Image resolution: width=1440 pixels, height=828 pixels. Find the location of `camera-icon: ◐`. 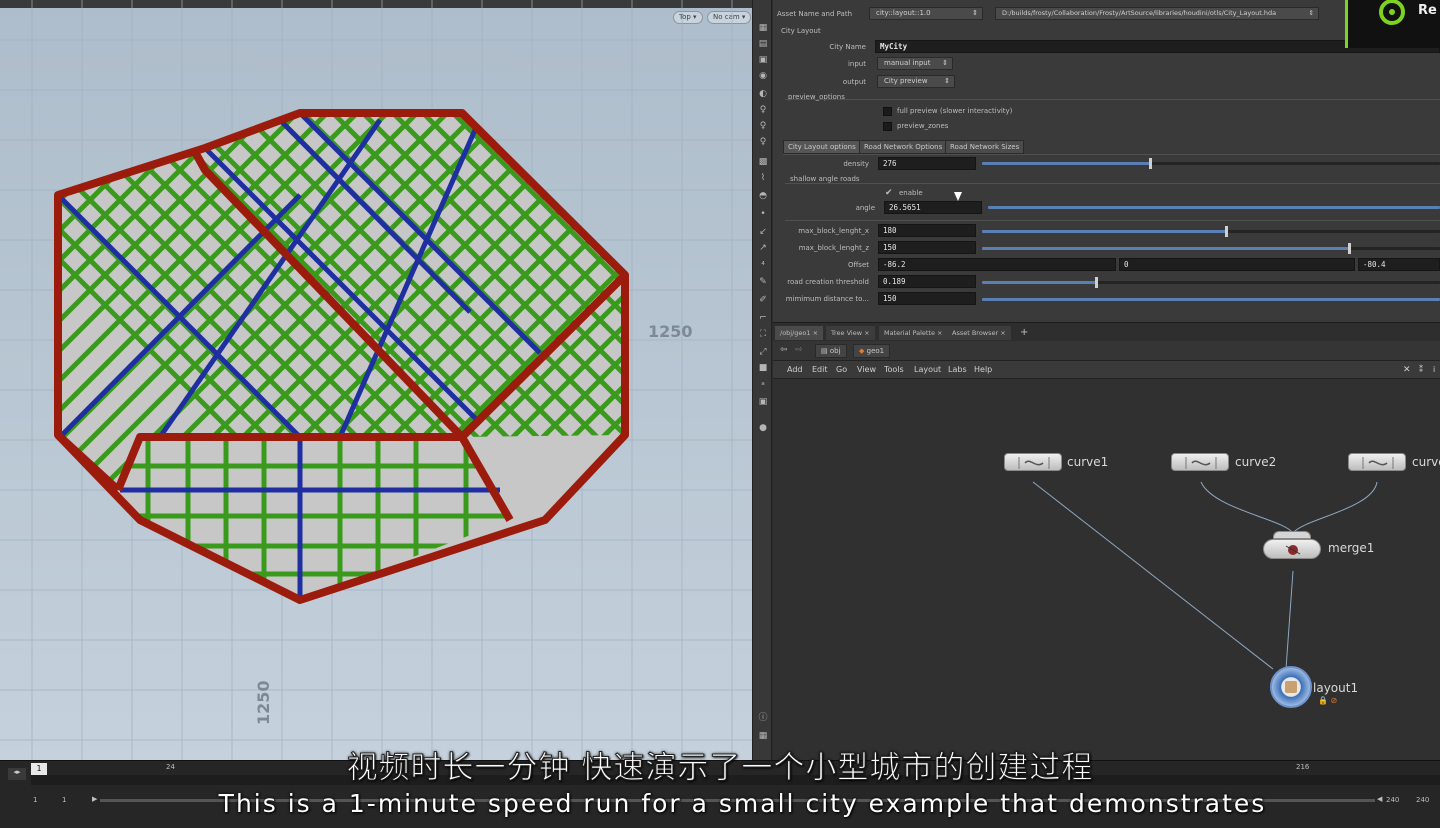

camera-icon: ◐ is located at coordinates (763, 94).